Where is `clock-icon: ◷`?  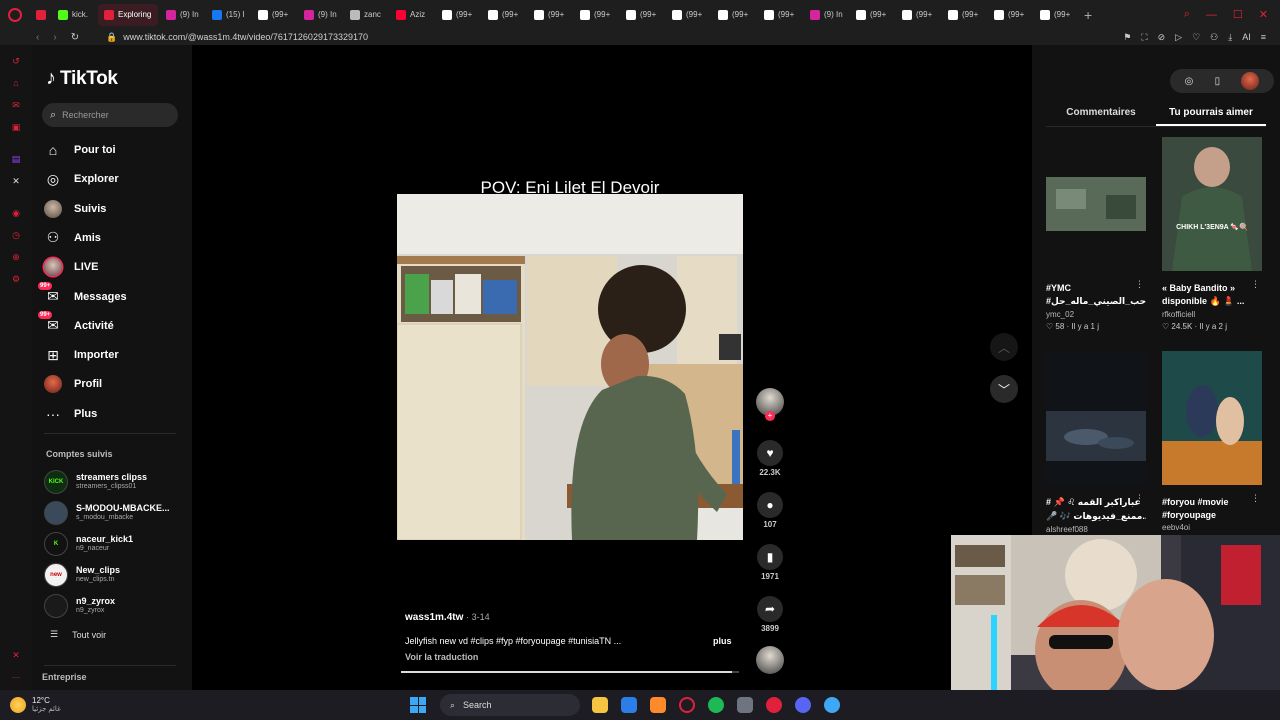
clock-icon: ◷ is located at coordinates (16, 235).